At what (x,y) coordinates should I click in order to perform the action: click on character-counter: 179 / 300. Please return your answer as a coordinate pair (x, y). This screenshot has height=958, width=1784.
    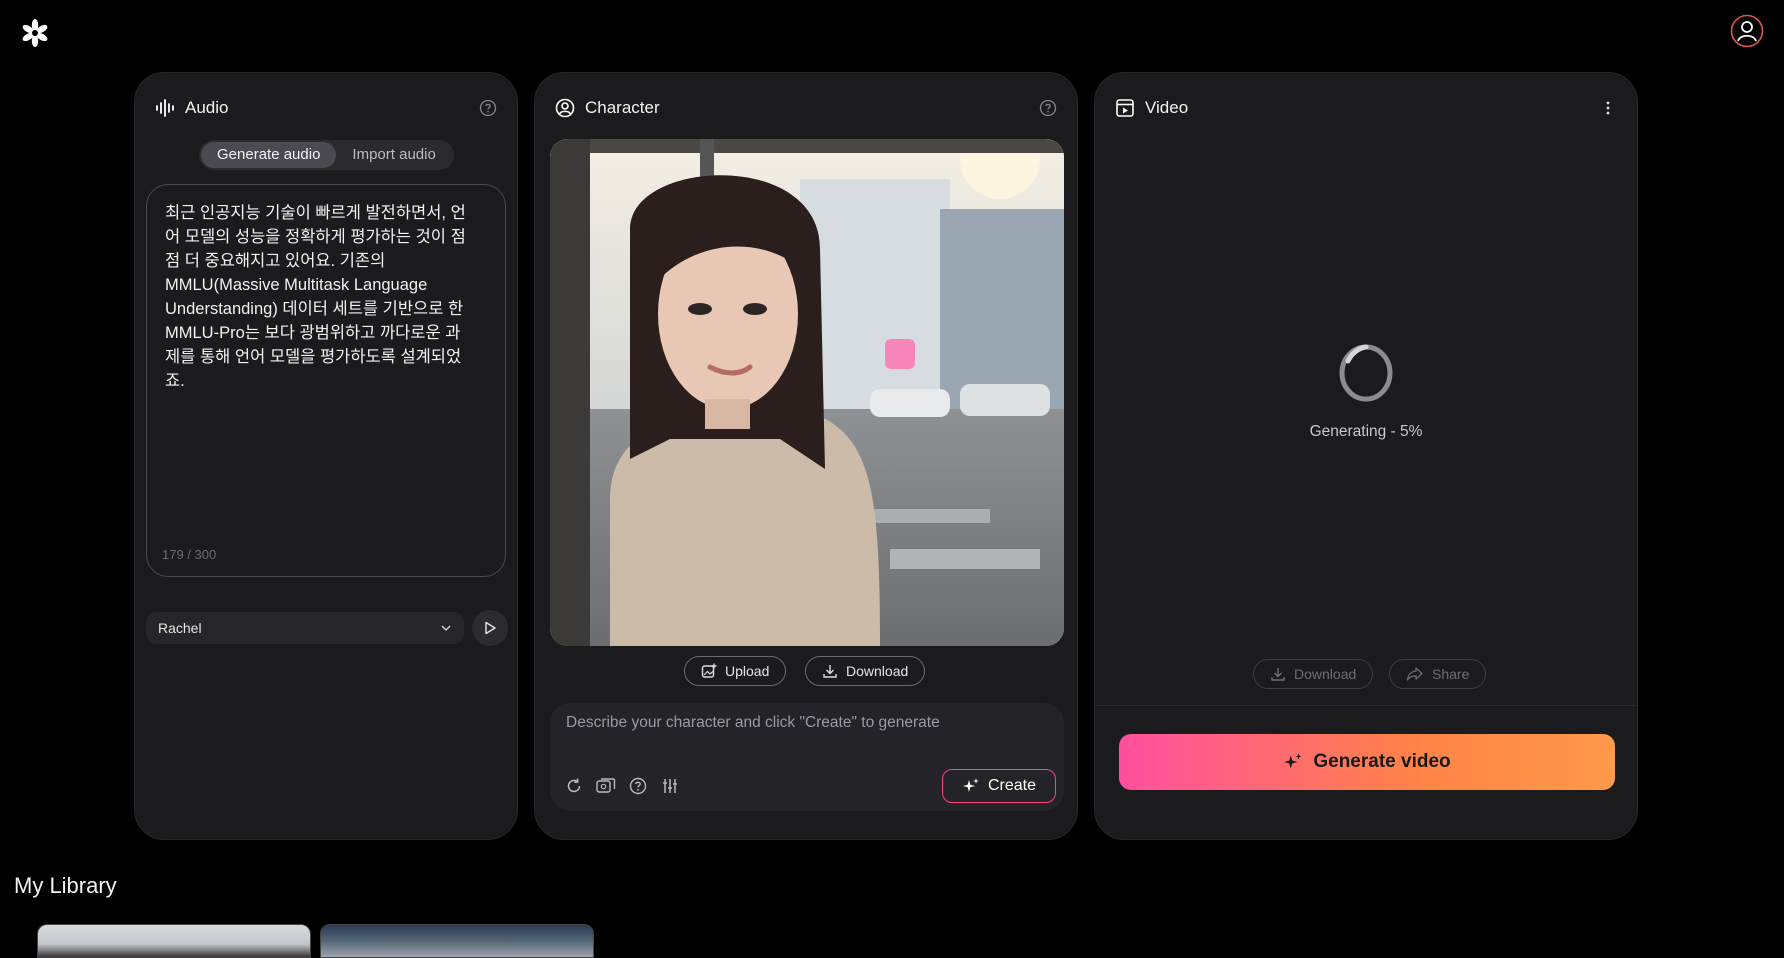
    Looking at the image, I should click on (189, 554).